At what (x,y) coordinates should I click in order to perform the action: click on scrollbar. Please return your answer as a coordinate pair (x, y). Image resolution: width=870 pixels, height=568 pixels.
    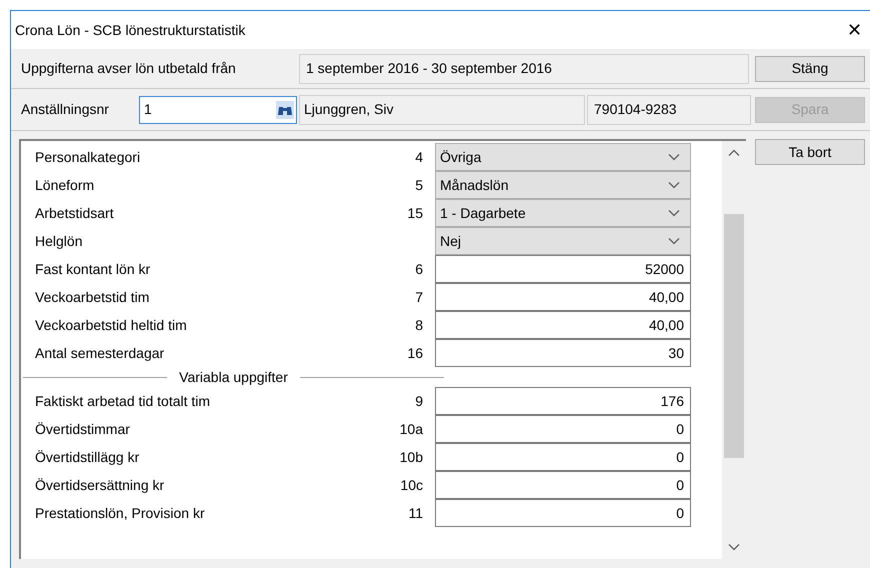
    Looking at the image, I should click on (734, 350).